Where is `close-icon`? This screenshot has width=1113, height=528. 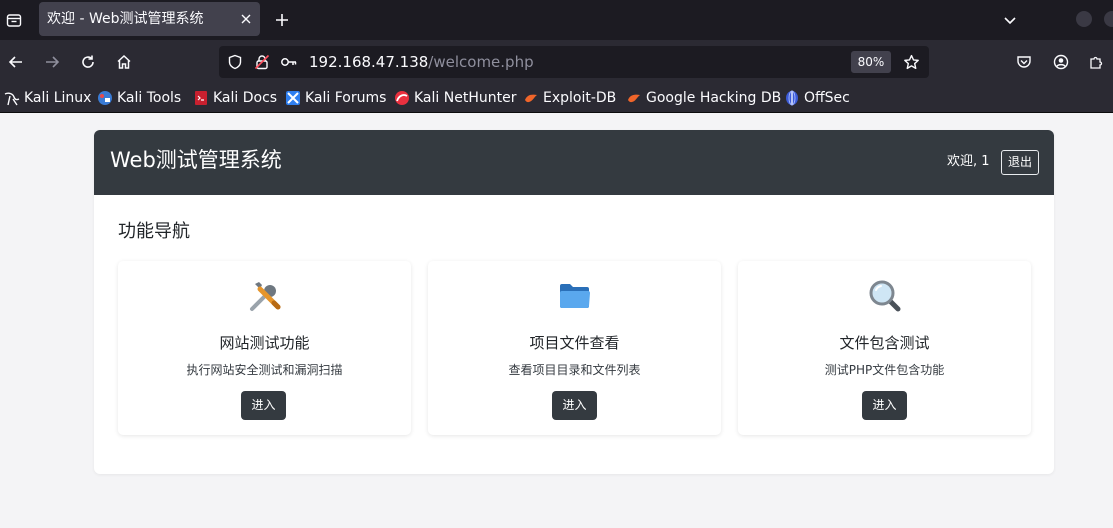
close-icon is located at coordinates (246, 19).